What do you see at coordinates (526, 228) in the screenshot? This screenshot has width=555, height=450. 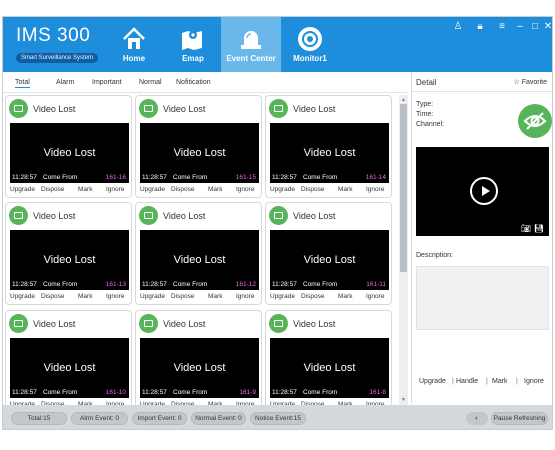 I see `snapshot-icon: 📷︎` at bounding box center [526, 228].